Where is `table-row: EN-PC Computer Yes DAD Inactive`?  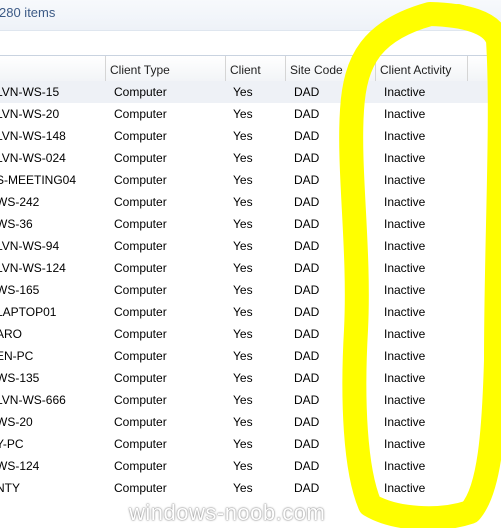 table-row: EN-PC Computer Yes DAD Inactive is located at coordinates (250, 356).